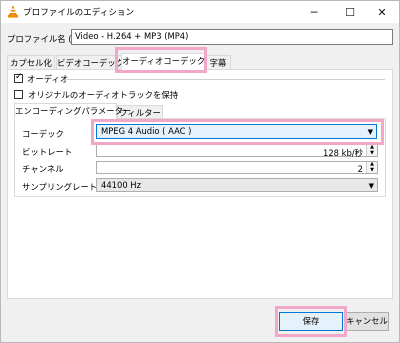 The height and width of the screenshot is (343, 400). Describe the element at coordinates (342, 153) in the screenshot. I see `bitrate-value: 128 kb/秒` at that location.